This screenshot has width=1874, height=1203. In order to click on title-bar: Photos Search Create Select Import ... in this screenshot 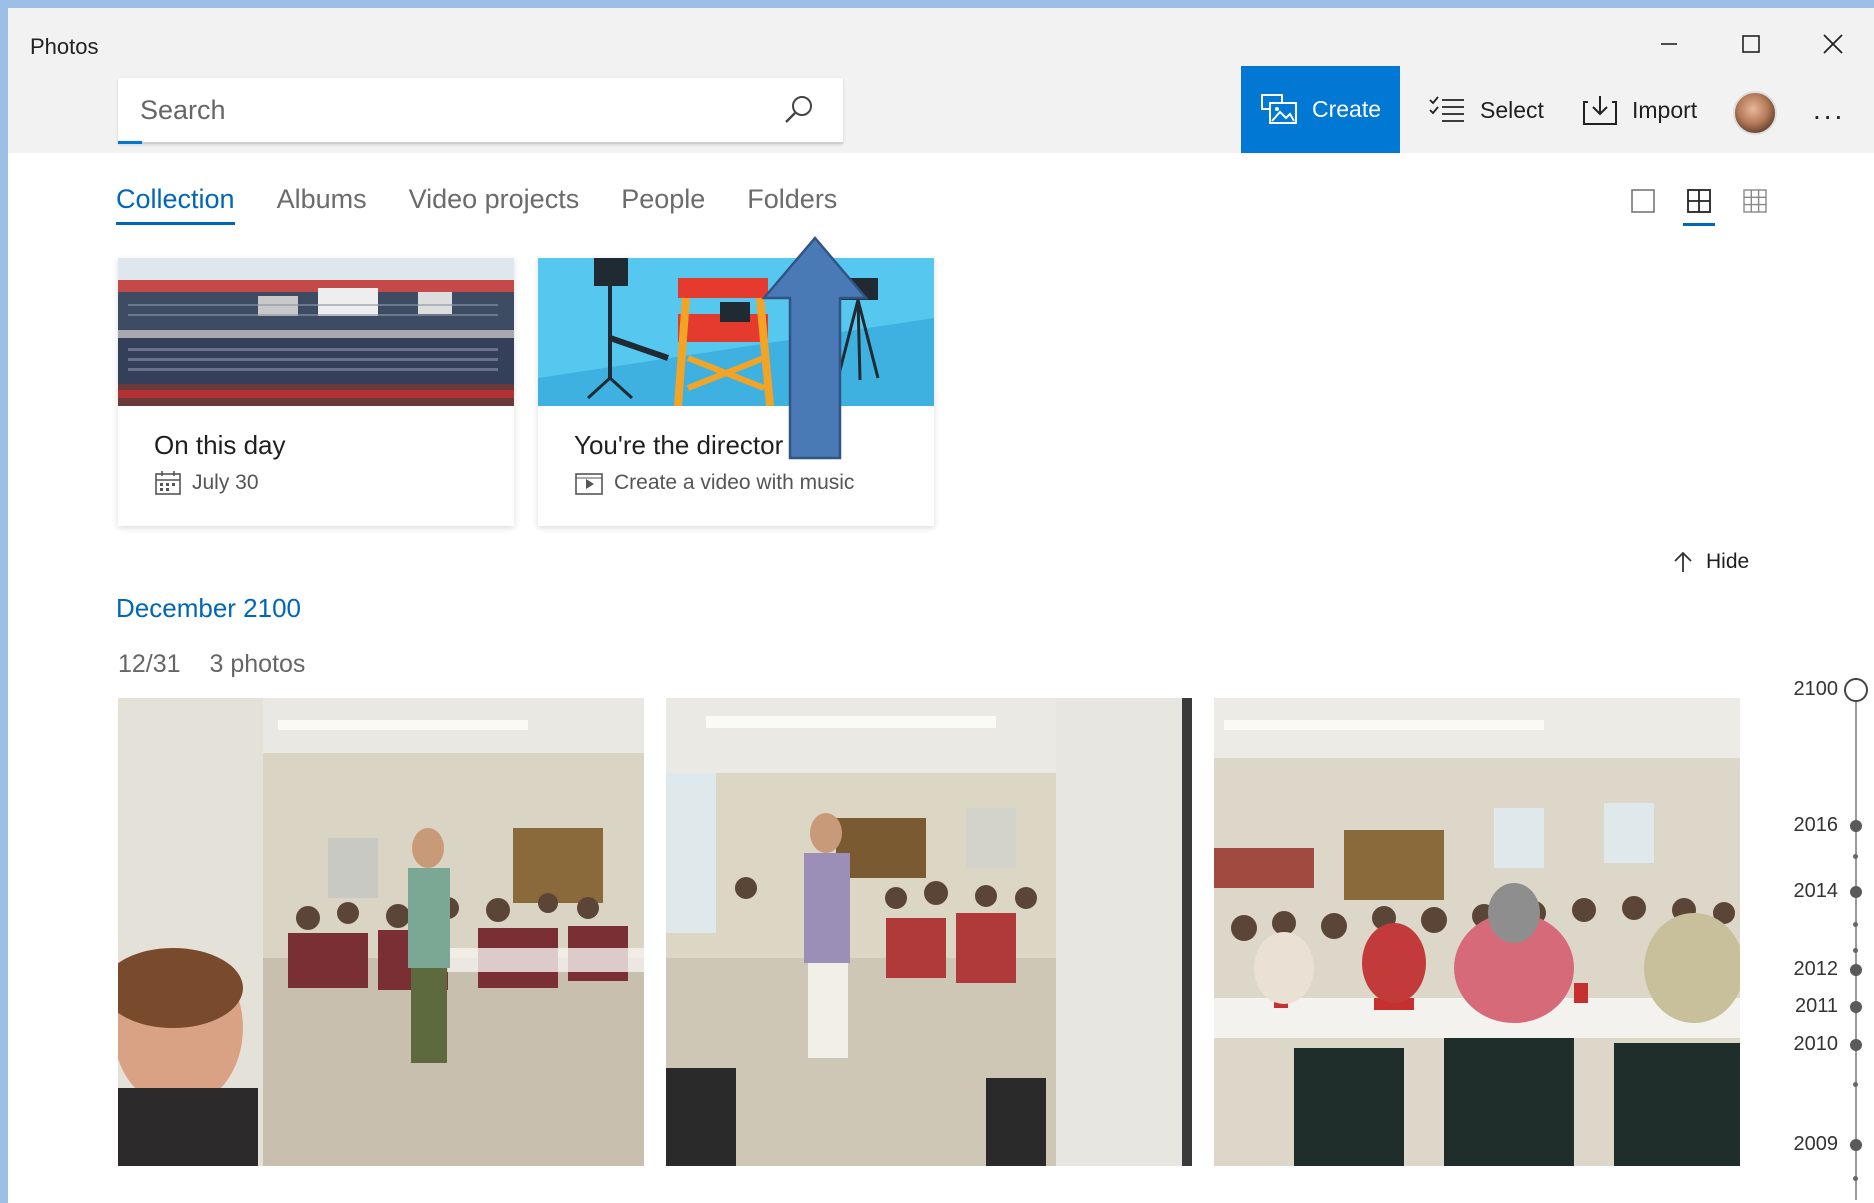, I will do `click(941, 80)`.